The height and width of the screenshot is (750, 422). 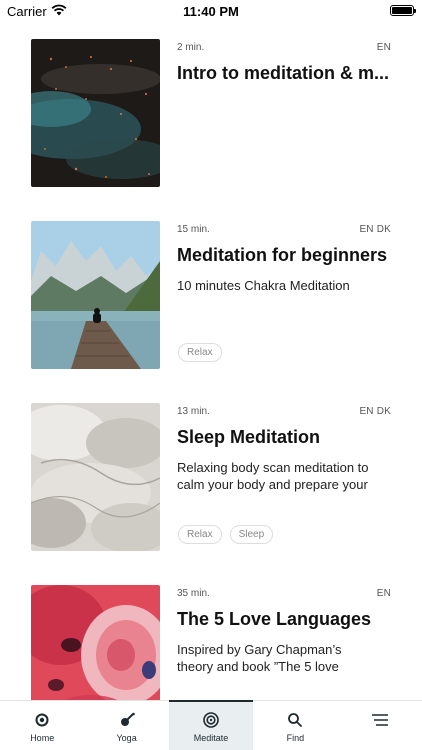 What do you see at coordinates (403, 10) in the screenshot?
I see `battery-icon` at bounding box center [403, 10].